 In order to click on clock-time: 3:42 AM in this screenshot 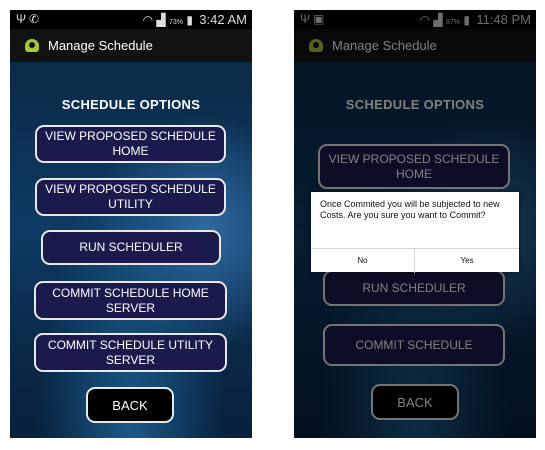, I will do `click(223, 19)`.